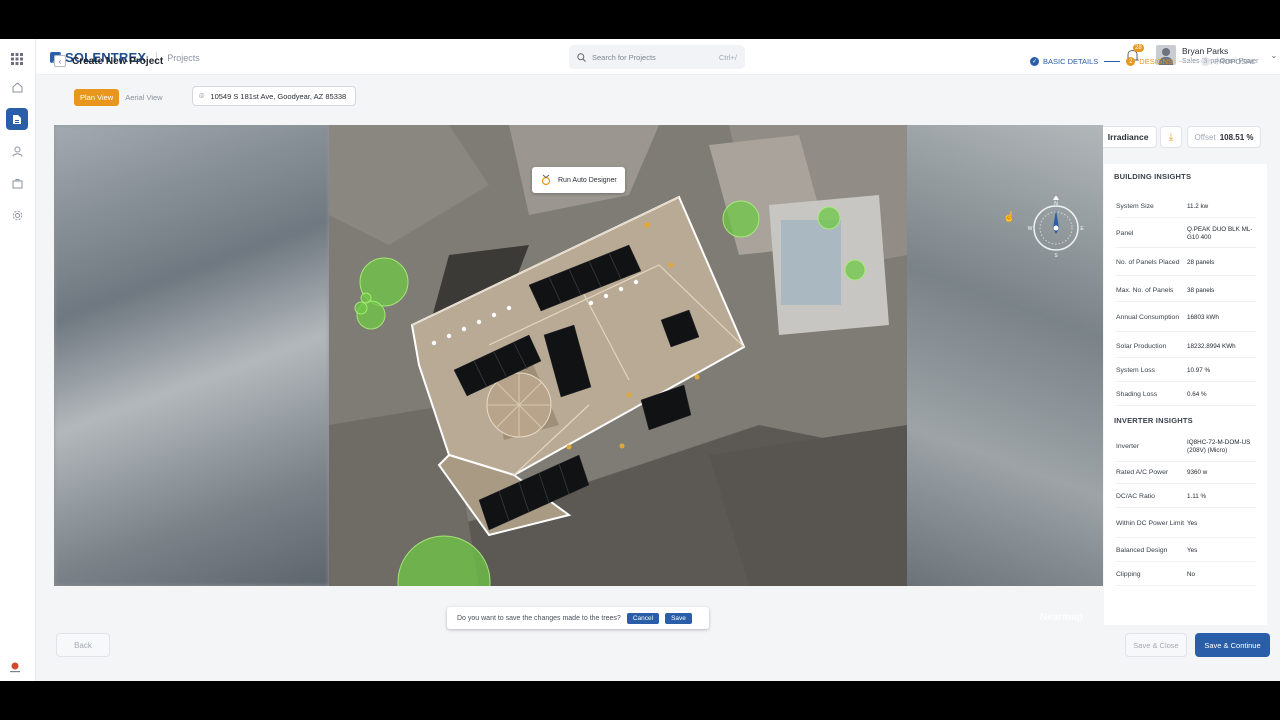 The height and width of the screenshot is (720, 1280). I want to click on svg-text: N, so click(1056, 204).